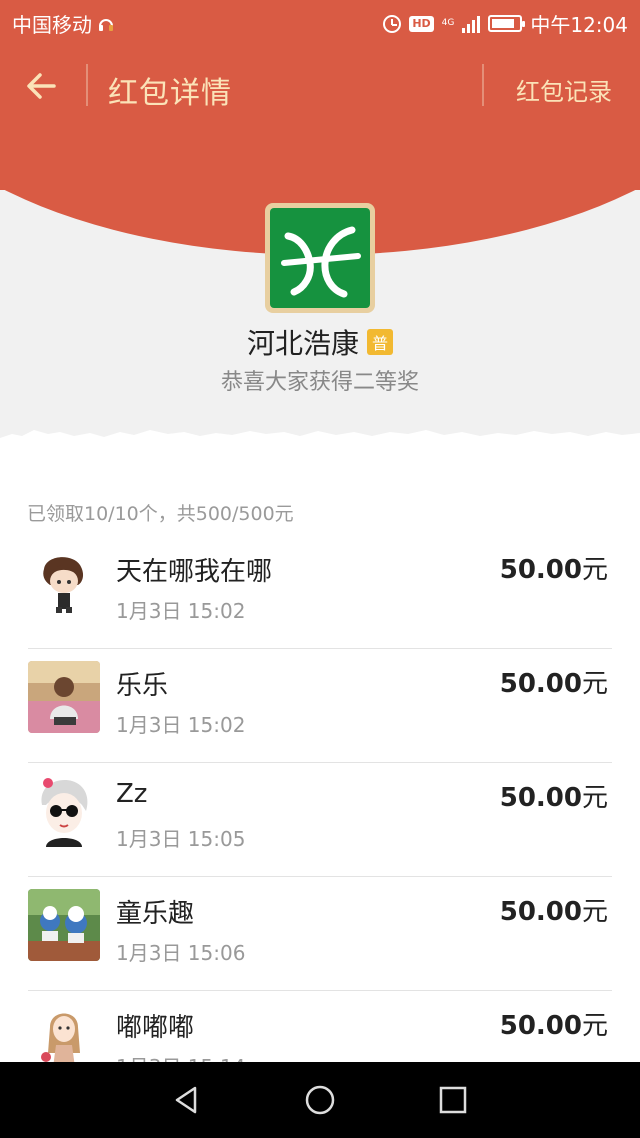 Image resolution: width=640 pixels, height=1138 pixels. What do you see at coordinates (448, 23) in the screenshot?
I see `network-label: 4G` at bounding box center [448, 23].